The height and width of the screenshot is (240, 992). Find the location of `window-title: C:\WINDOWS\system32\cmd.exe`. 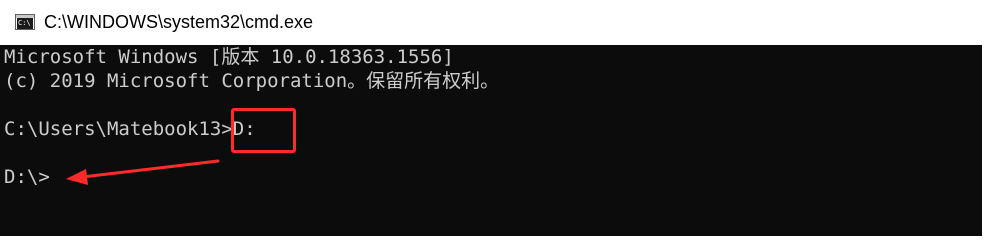

window-title: C:\WINDOWS\system32\cmd.exe is located at coordinates (179, 22).